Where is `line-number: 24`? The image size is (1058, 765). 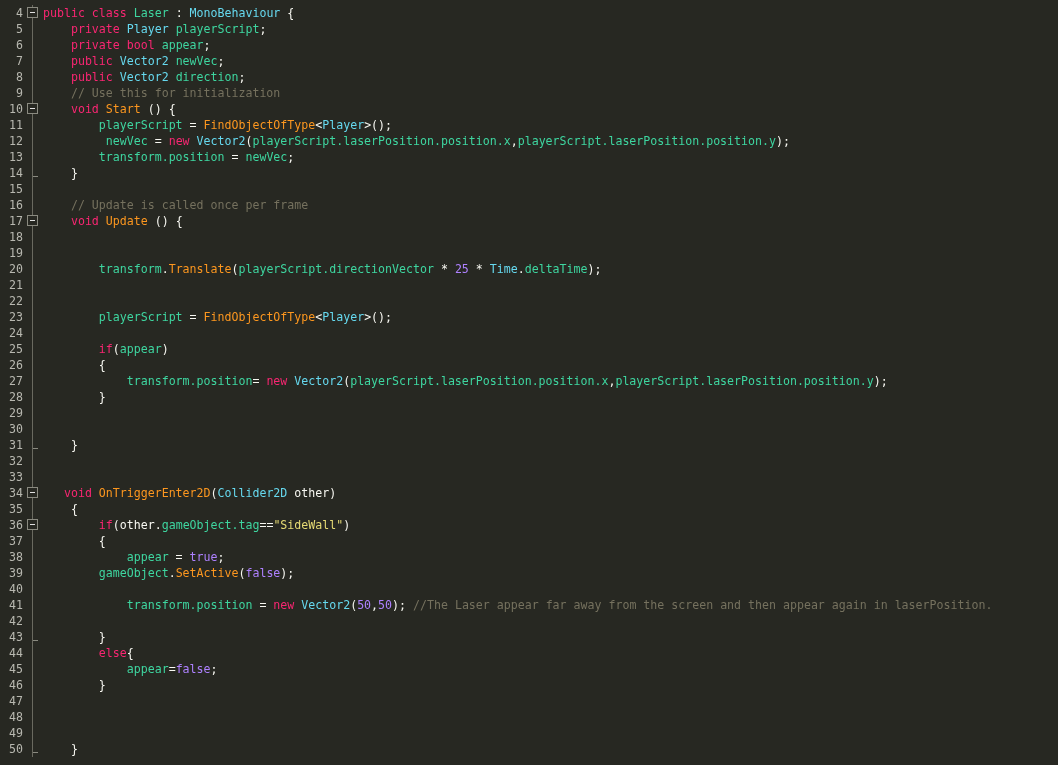
line-number: 24 is located at coordinates (15, 333).